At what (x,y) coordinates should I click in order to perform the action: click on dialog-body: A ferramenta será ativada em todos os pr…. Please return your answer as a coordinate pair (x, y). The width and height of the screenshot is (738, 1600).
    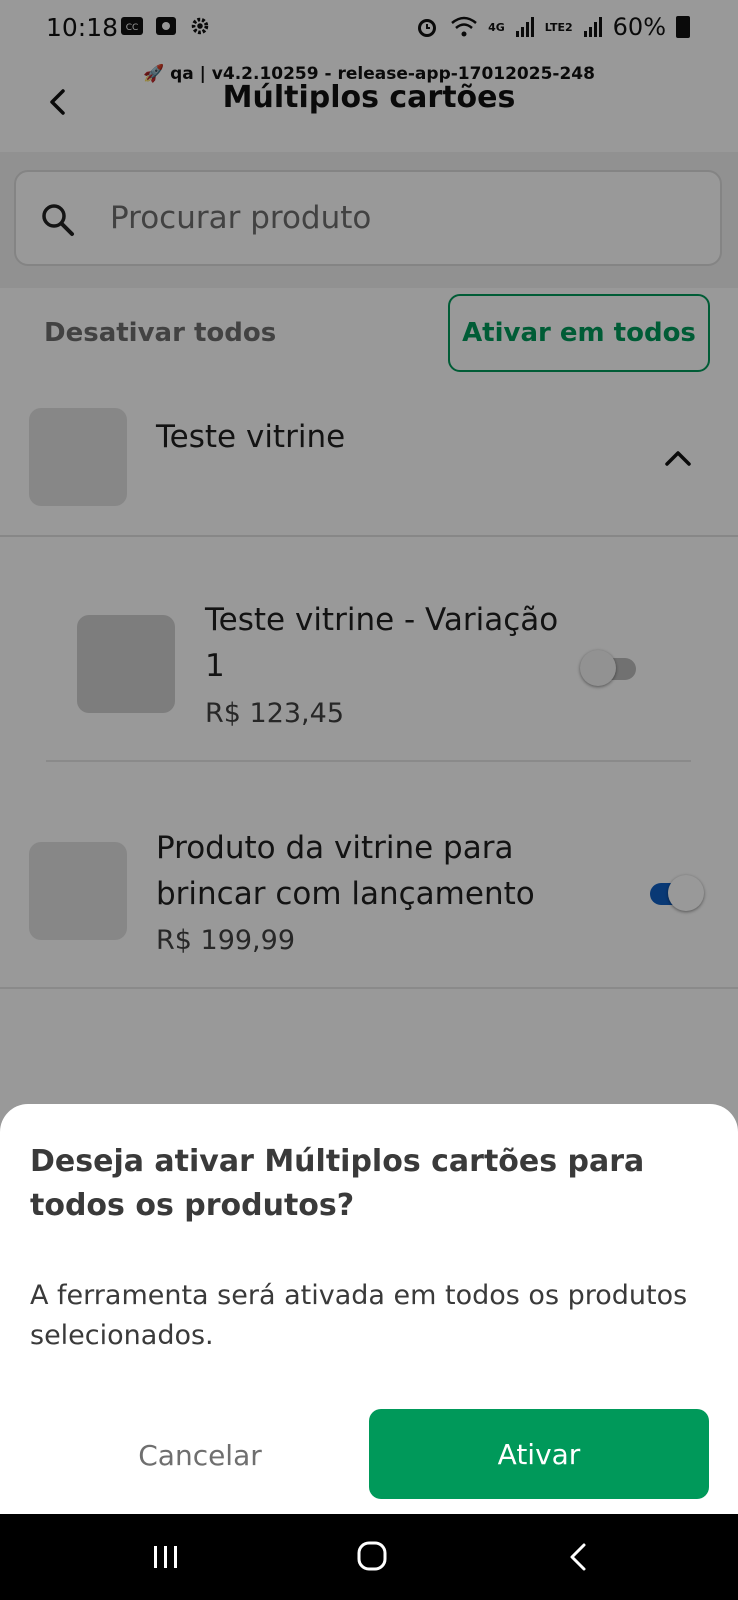
    Looking at the image, I should click on (359, 1315).